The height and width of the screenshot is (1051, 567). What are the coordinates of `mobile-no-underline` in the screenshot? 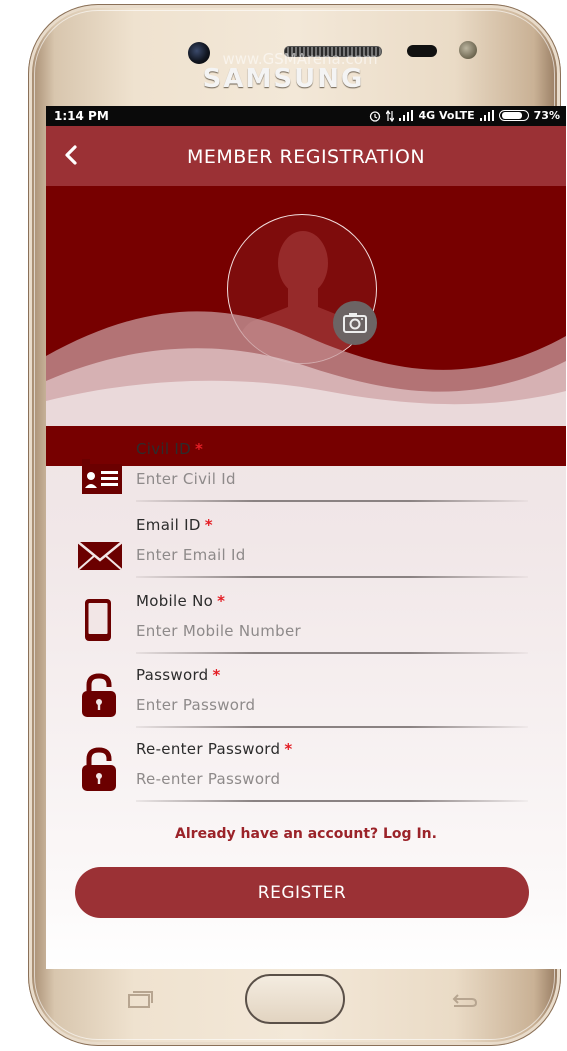 It's located at (332, 653).